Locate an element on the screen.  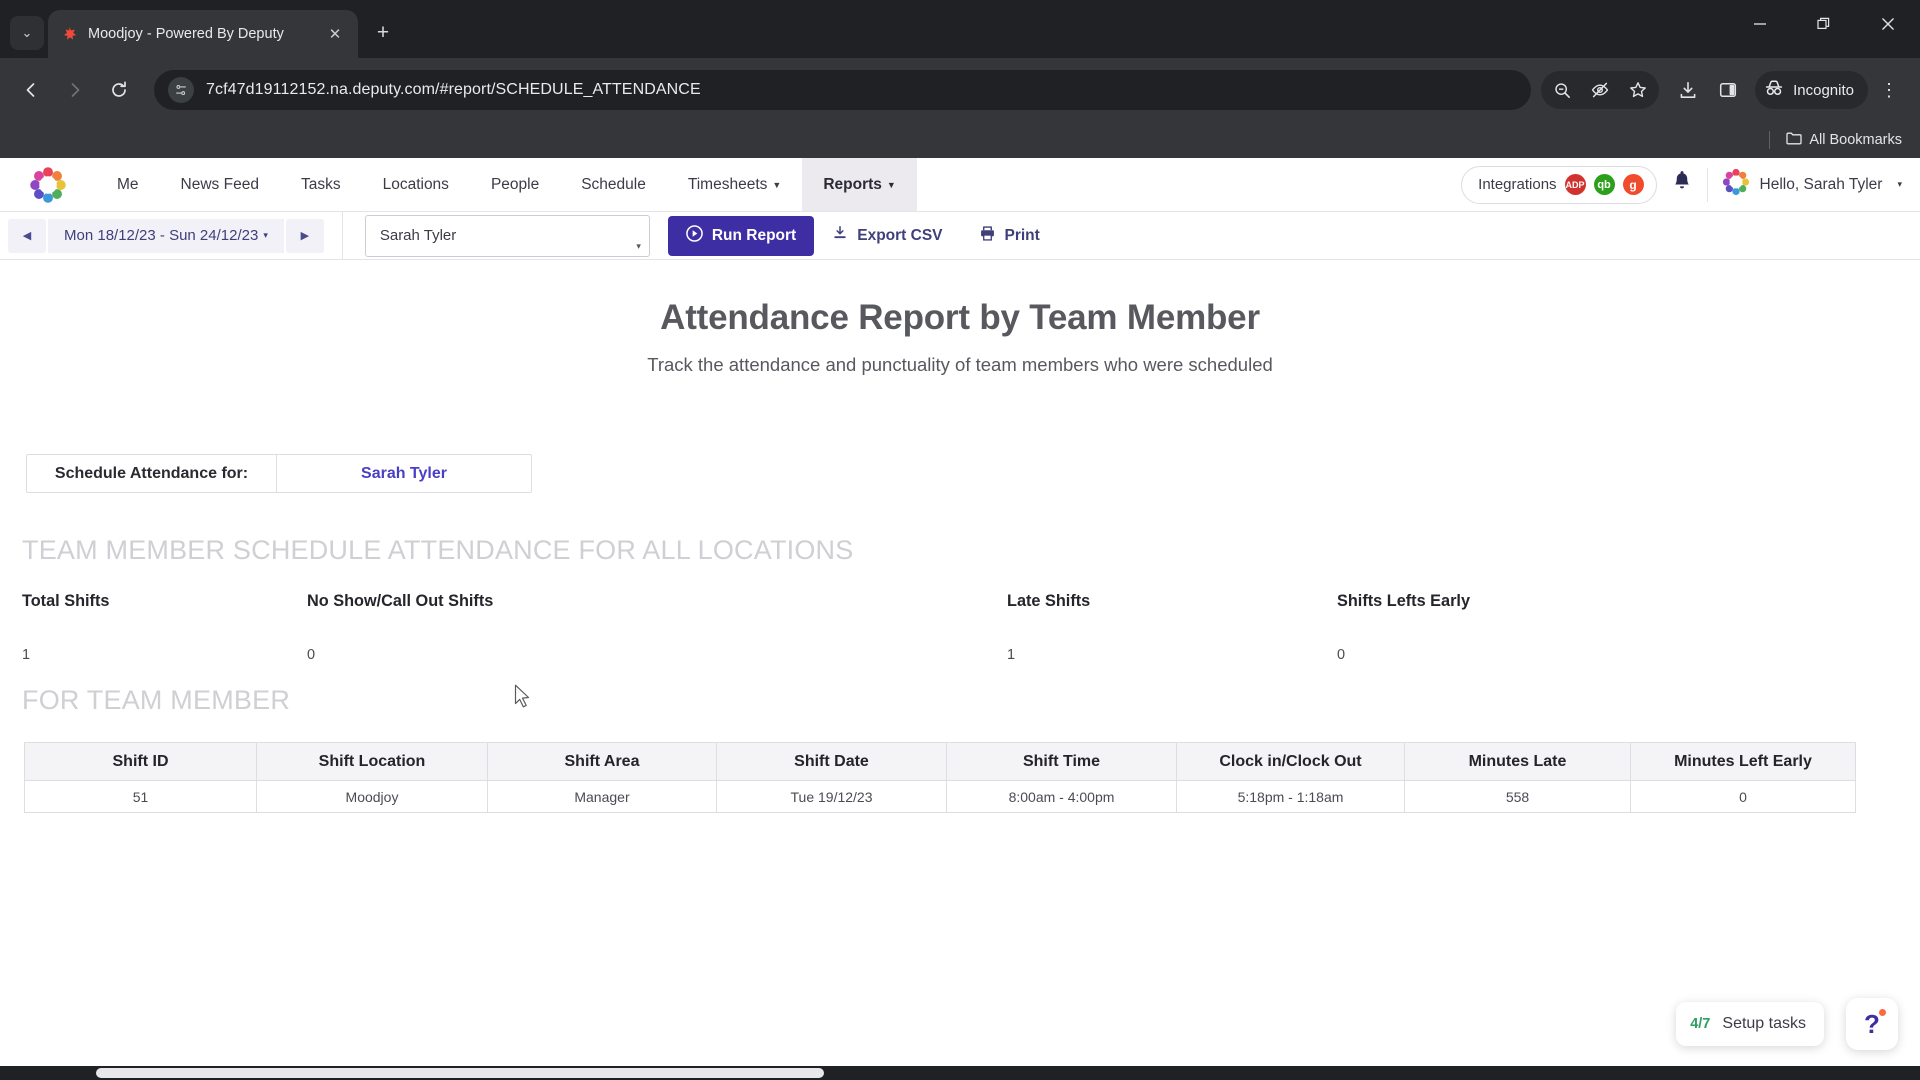
incognito-indicator: Incognito is located at coordinates (1811, 90).